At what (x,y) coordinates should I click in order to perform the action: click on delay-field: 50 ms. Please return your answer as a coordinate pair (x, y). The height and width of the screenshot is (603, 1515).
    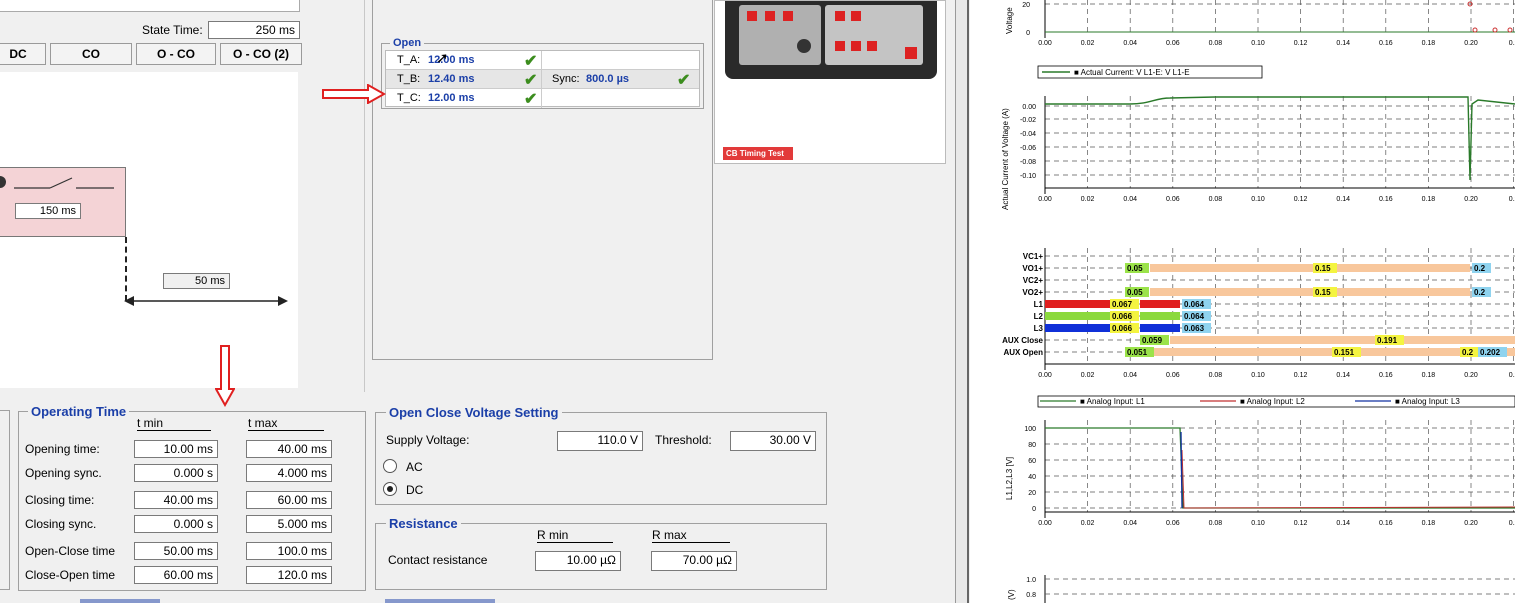
    Looking at the image, I should click on (196, 281).